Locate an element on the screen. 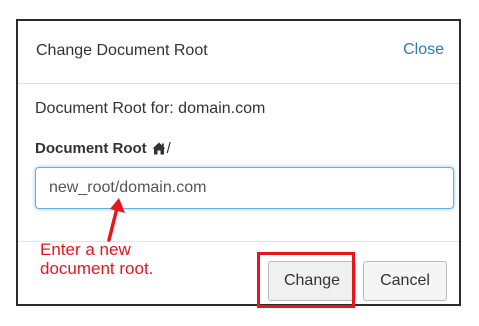 This screenshot has height=326, width=479. annotation-text: Enter a new document root. is located at coordinates (140, 259).